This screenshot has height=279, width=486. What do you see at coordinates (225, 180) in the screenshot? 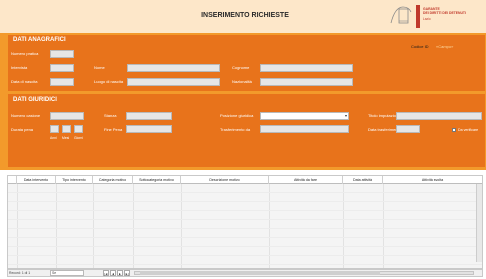
I see `col-descrizione-motivo: Descrizione motivo` at bounding box center [225, 180].